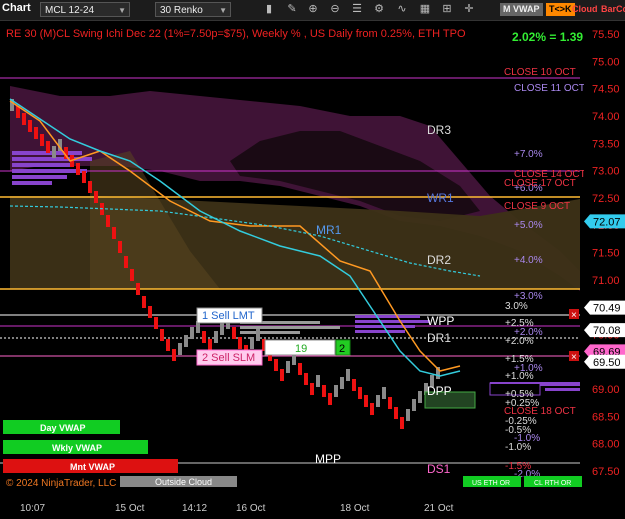  What do you see at coordinates (606, 90) in the screenshot?
I see `price-tick-label: 74.50` at bounding box center [606, 90].